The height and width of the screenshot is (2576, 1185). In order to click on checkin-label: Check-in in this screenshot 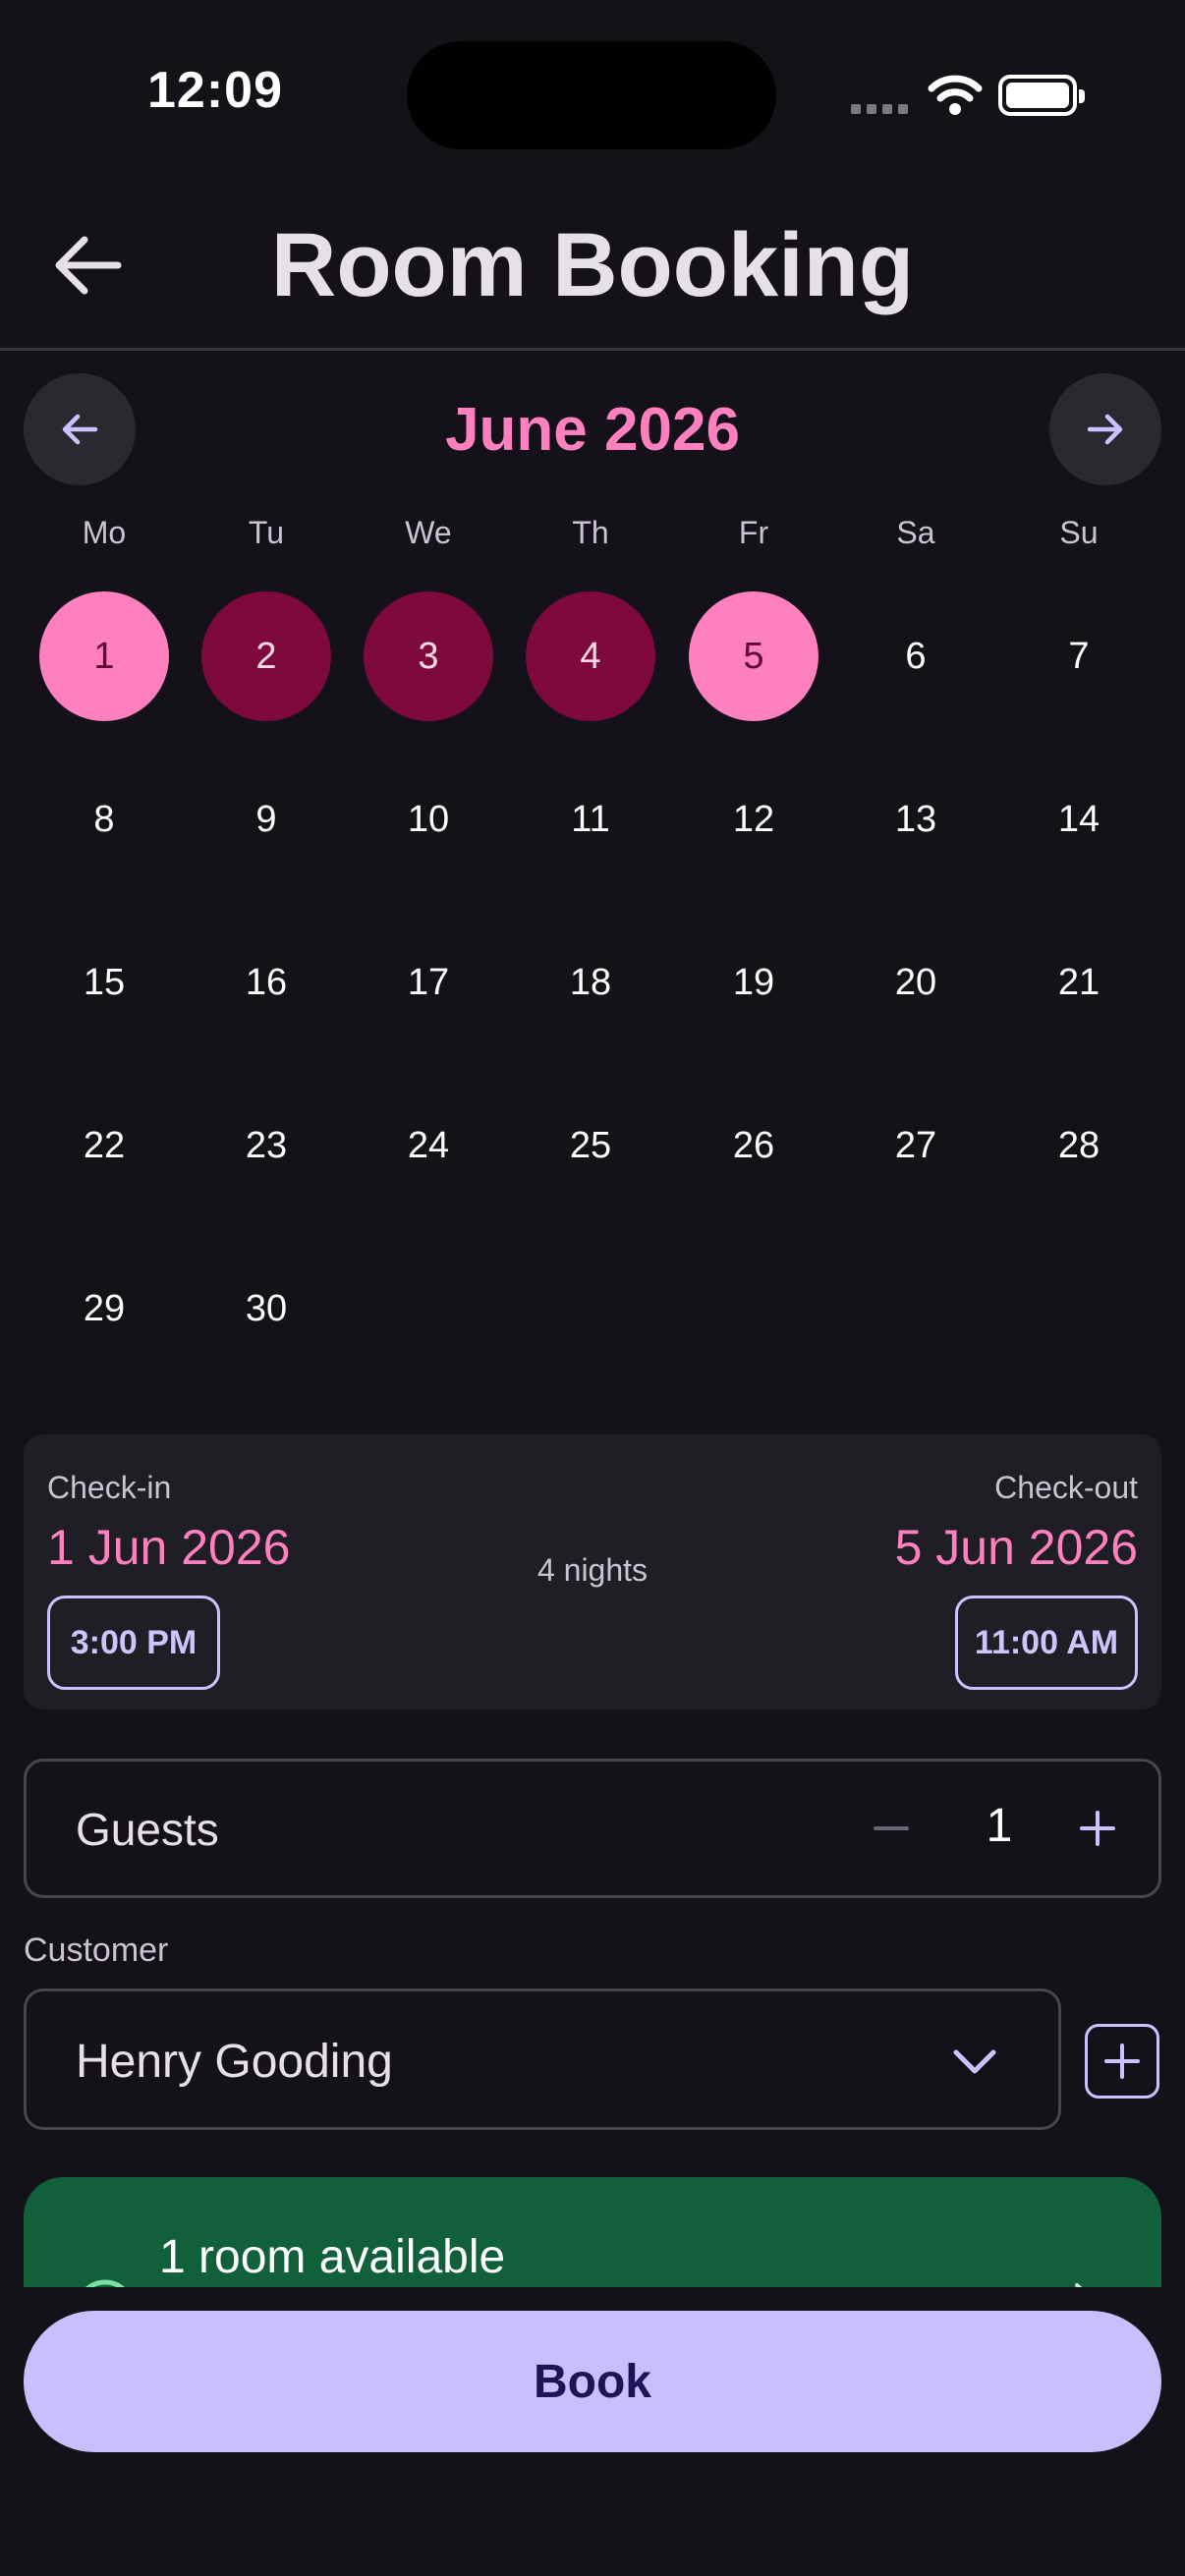, I will do `click(110, 1487)`.